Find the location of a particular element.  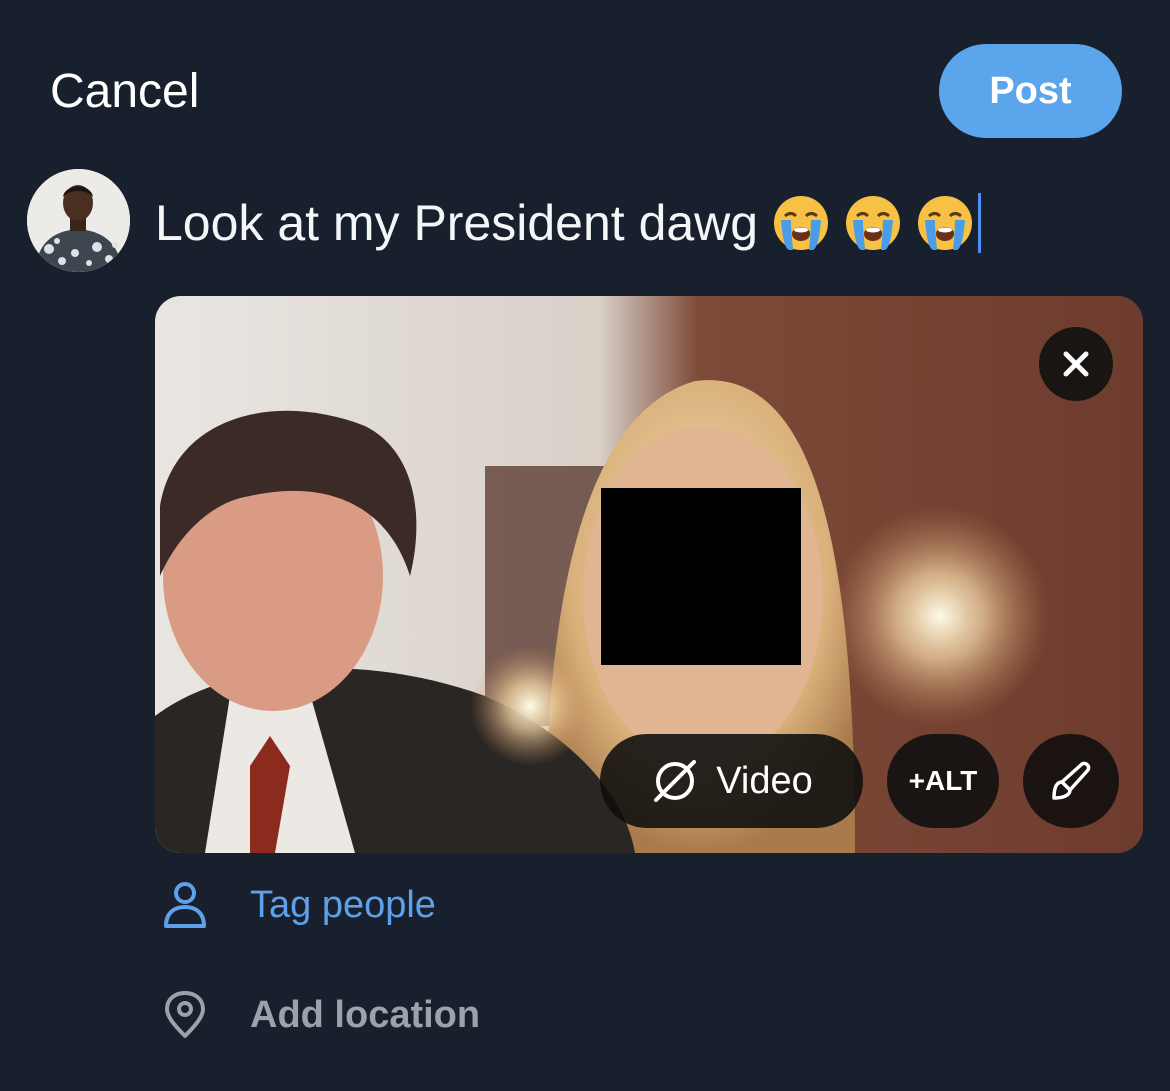

video-label: Video is located at coordinates (764, 780).